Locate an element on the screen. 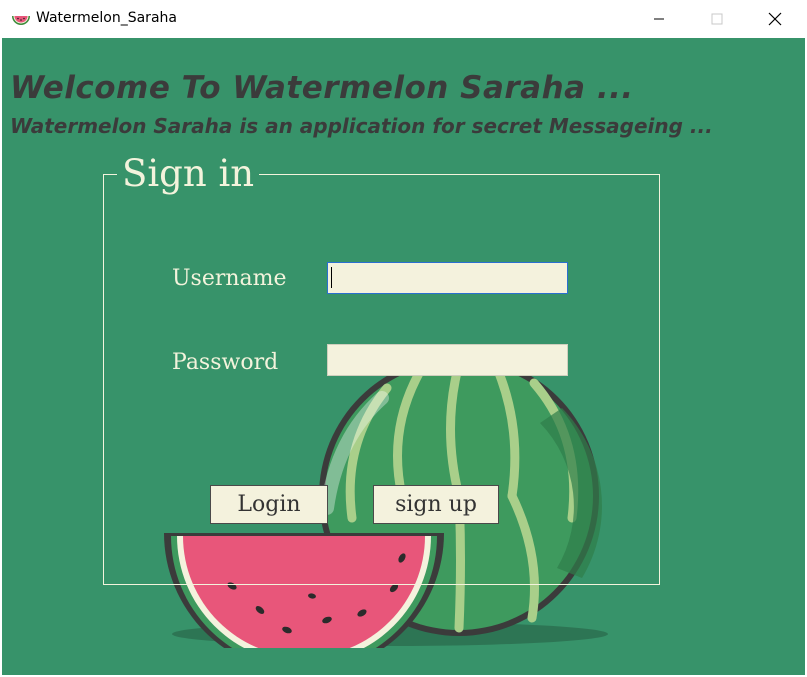 The image size is (807, 677). close-button is located at coordinates (775, 19).